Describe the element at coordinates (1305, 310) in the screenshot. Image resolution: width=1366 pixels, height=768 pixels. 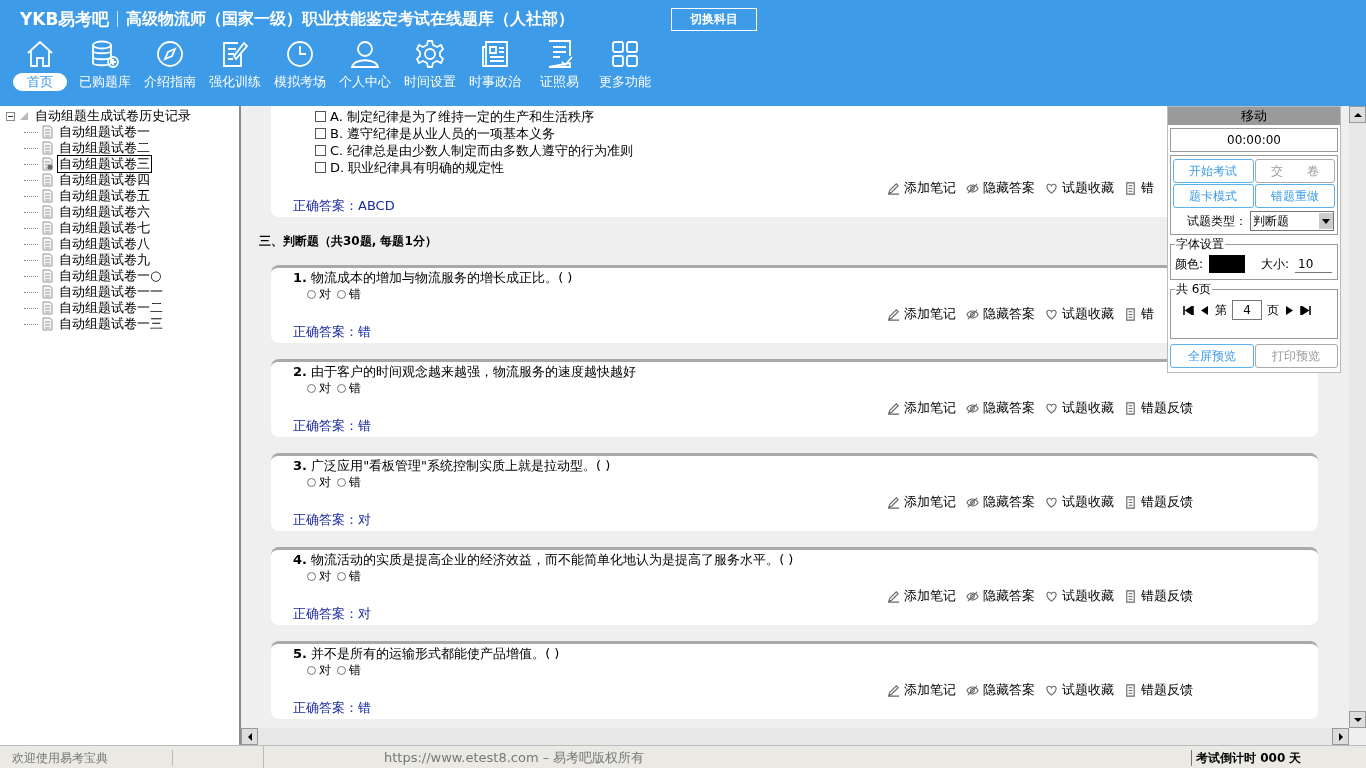
I see `last-page-icon` at that location.